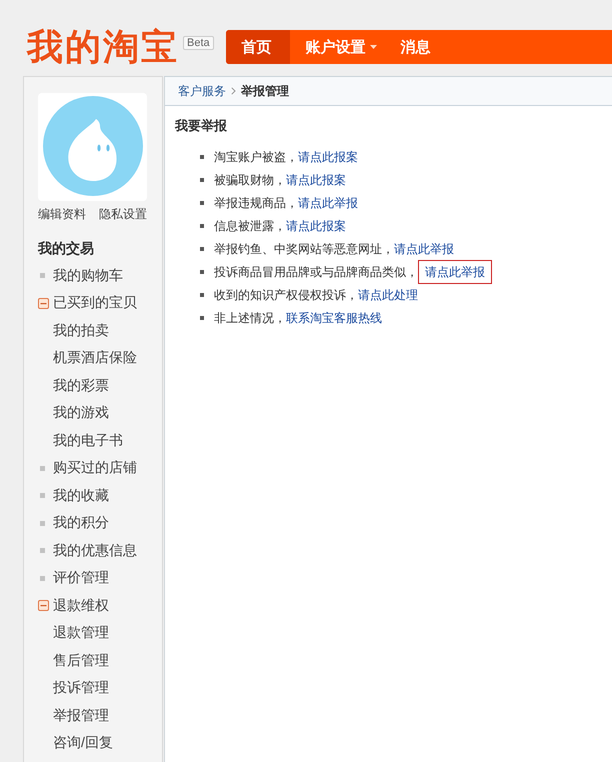  Describe the element at coordinates (198, 43) in the screenshot. I see `beta-badge: Beta` at that location.